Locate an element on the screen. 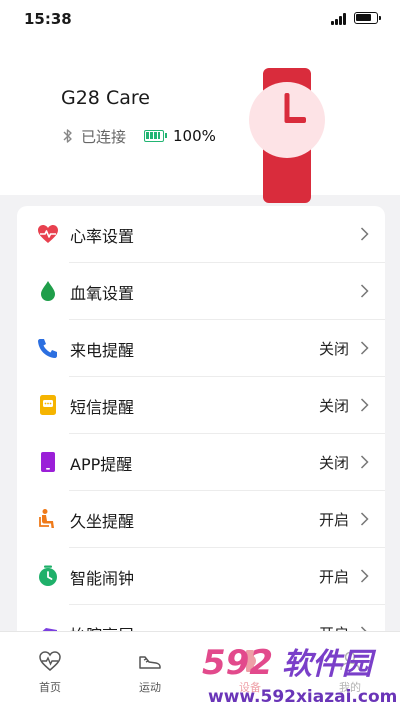 The height and width of the screenshot is (712, 400). bluetooth-icon is located at coordinates (67, 136).